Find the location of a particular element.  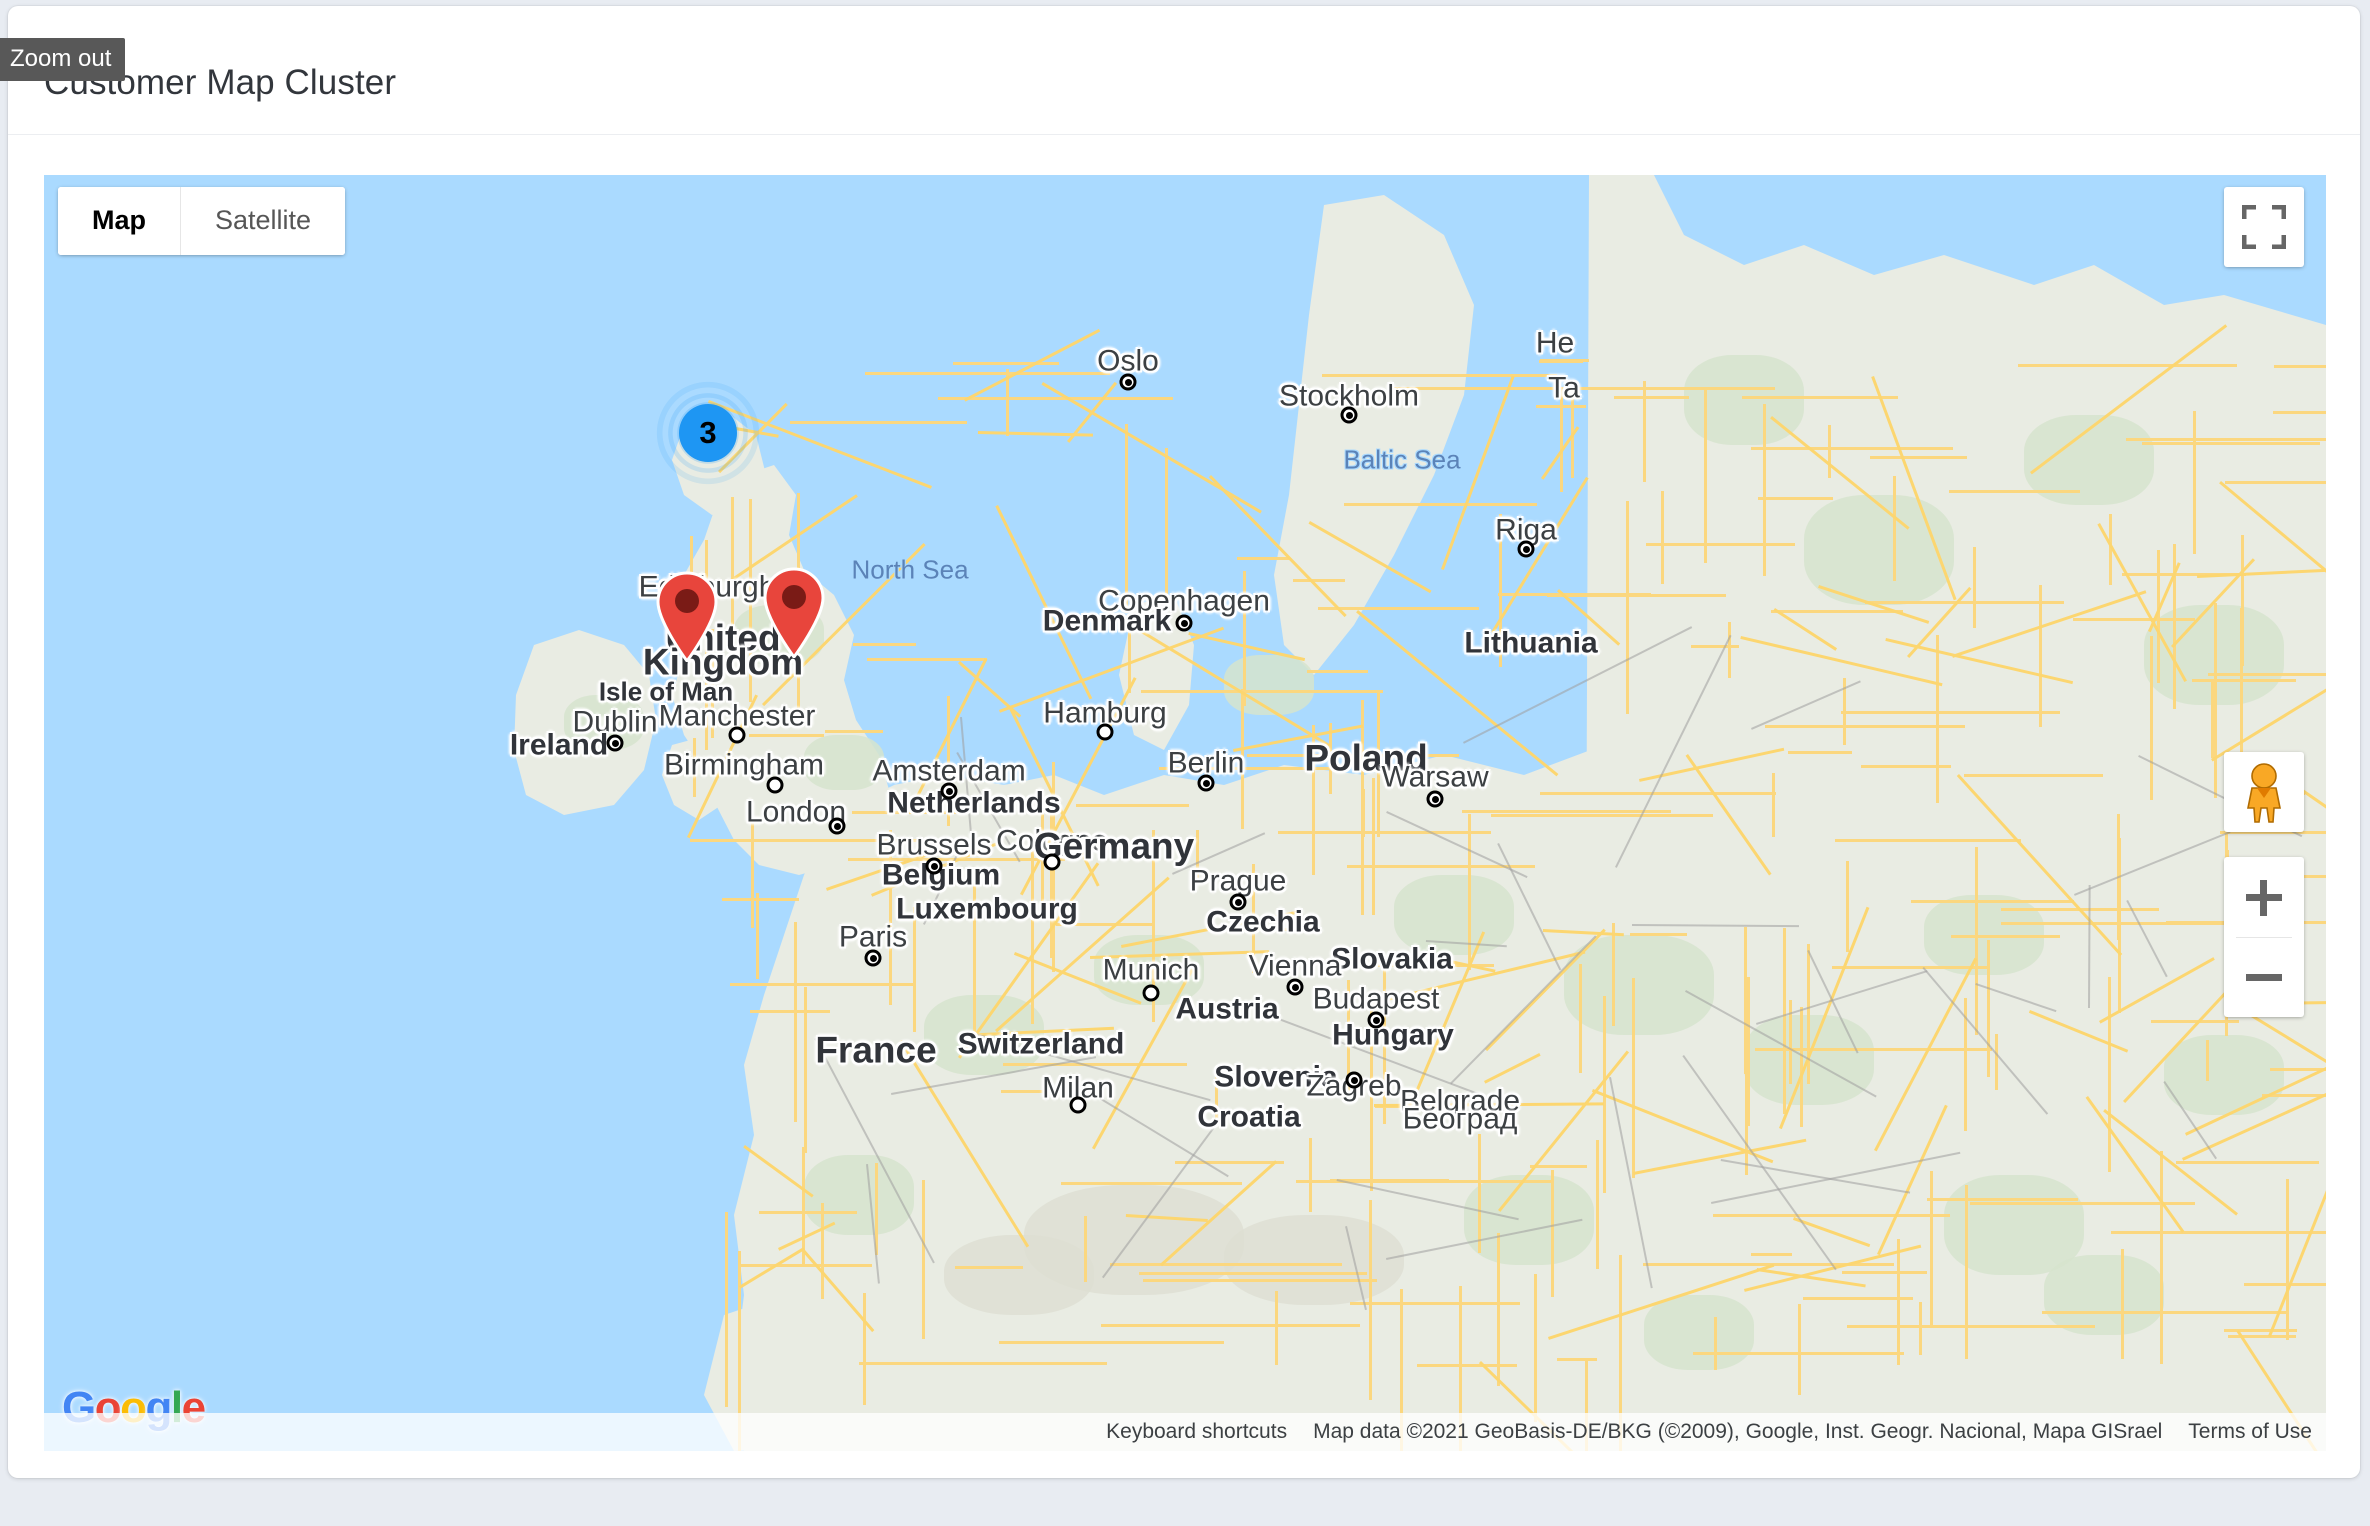

map-type-map-button: Map is located at coordinates (119, 221).